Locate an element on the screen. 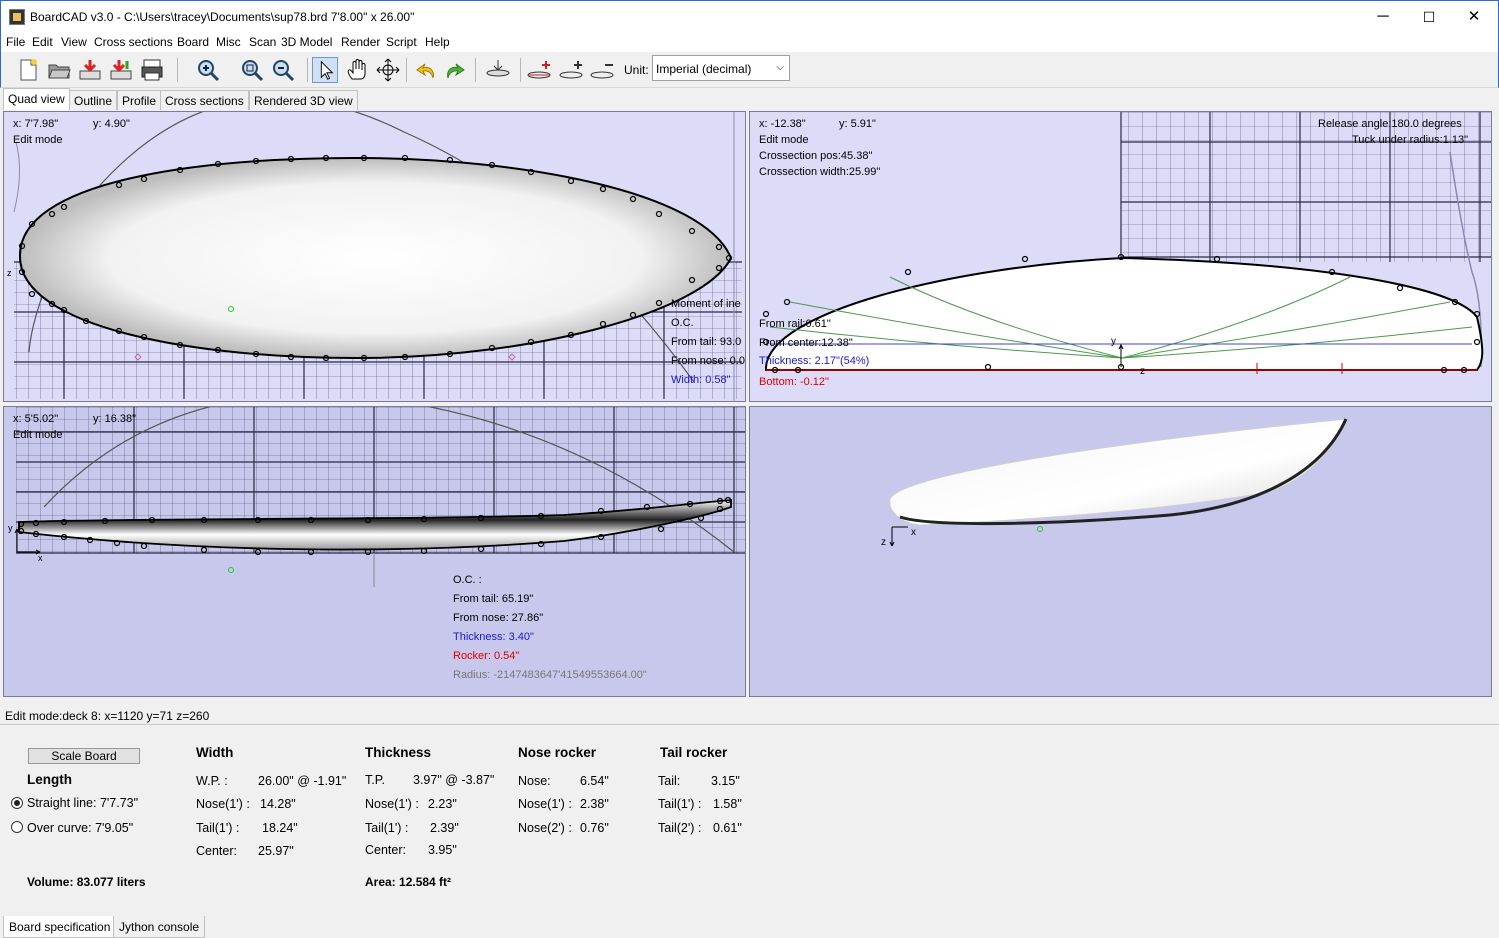 The image size is (1499, 938). tab-quad-view: Quad view is located at coordinates (36, 99).